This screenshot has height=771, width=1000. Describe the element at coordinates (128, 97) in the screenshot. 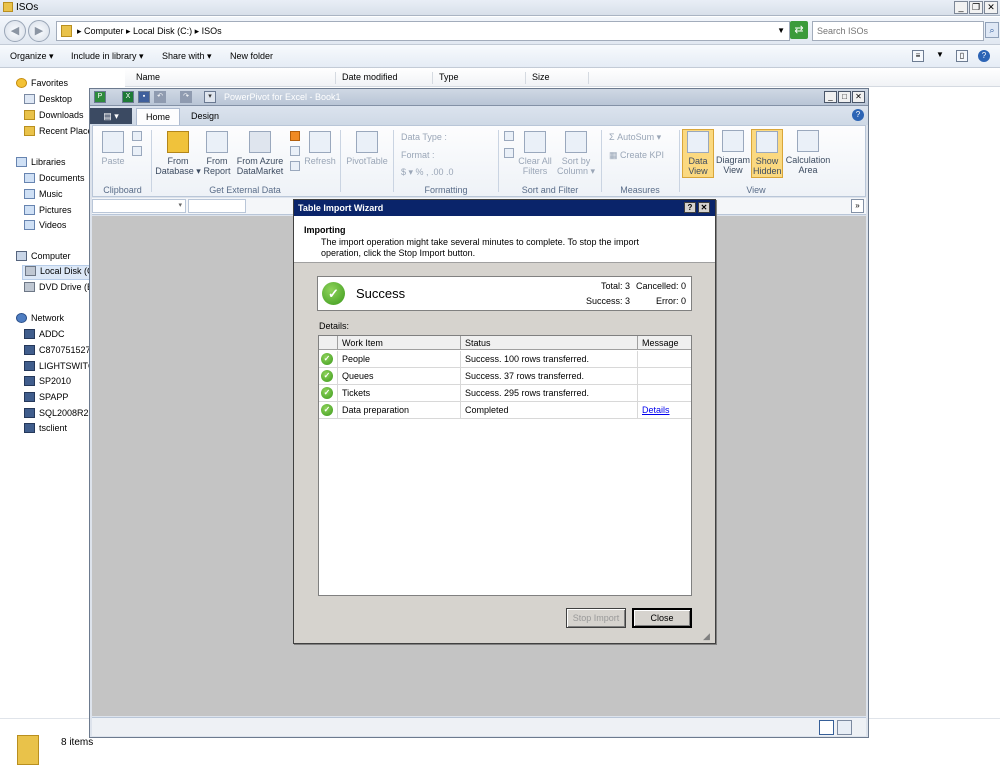

I see `excel-icon: X` at that location.